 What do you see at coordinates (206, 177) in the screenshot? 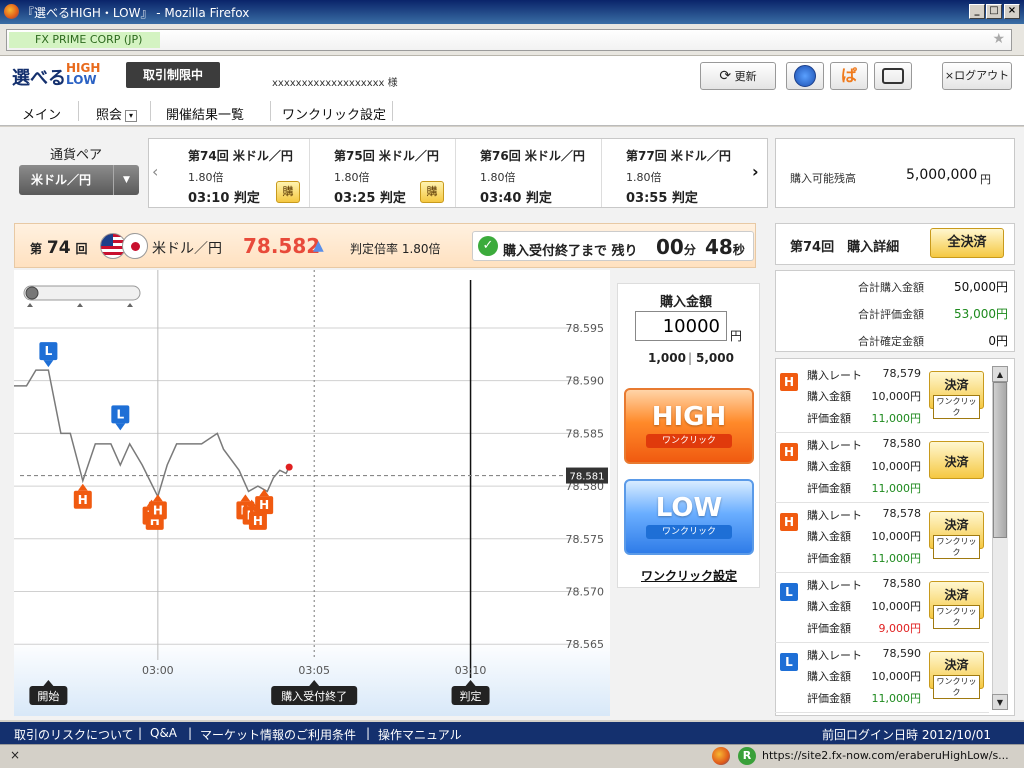
I see `round-multiplier: 1.80倍` at bounding box center [206, 177].